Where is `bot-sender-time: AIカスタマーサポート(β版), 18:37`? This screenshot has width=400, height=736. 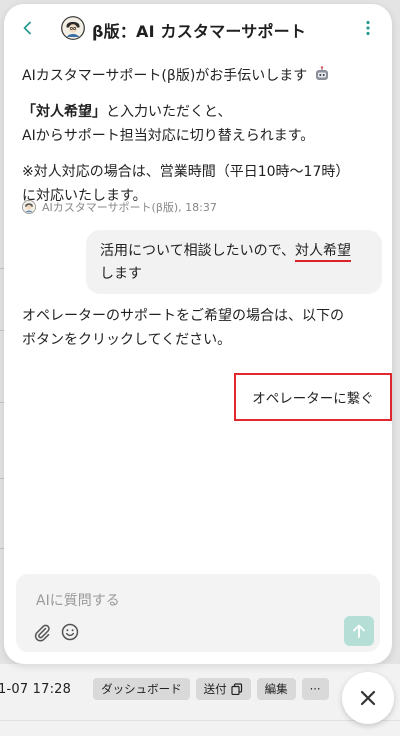 bot-sender-time: AIカスタマーサポート(β版), 18:37 is located at coordinates (129, 207).